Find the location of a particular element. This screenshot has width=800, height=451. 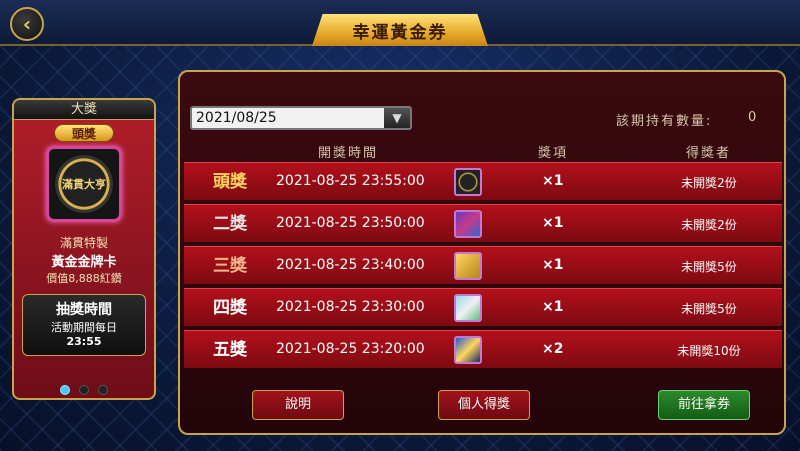

prize-name-line1: 滿貫特製 is located at coordinates (83, 243).